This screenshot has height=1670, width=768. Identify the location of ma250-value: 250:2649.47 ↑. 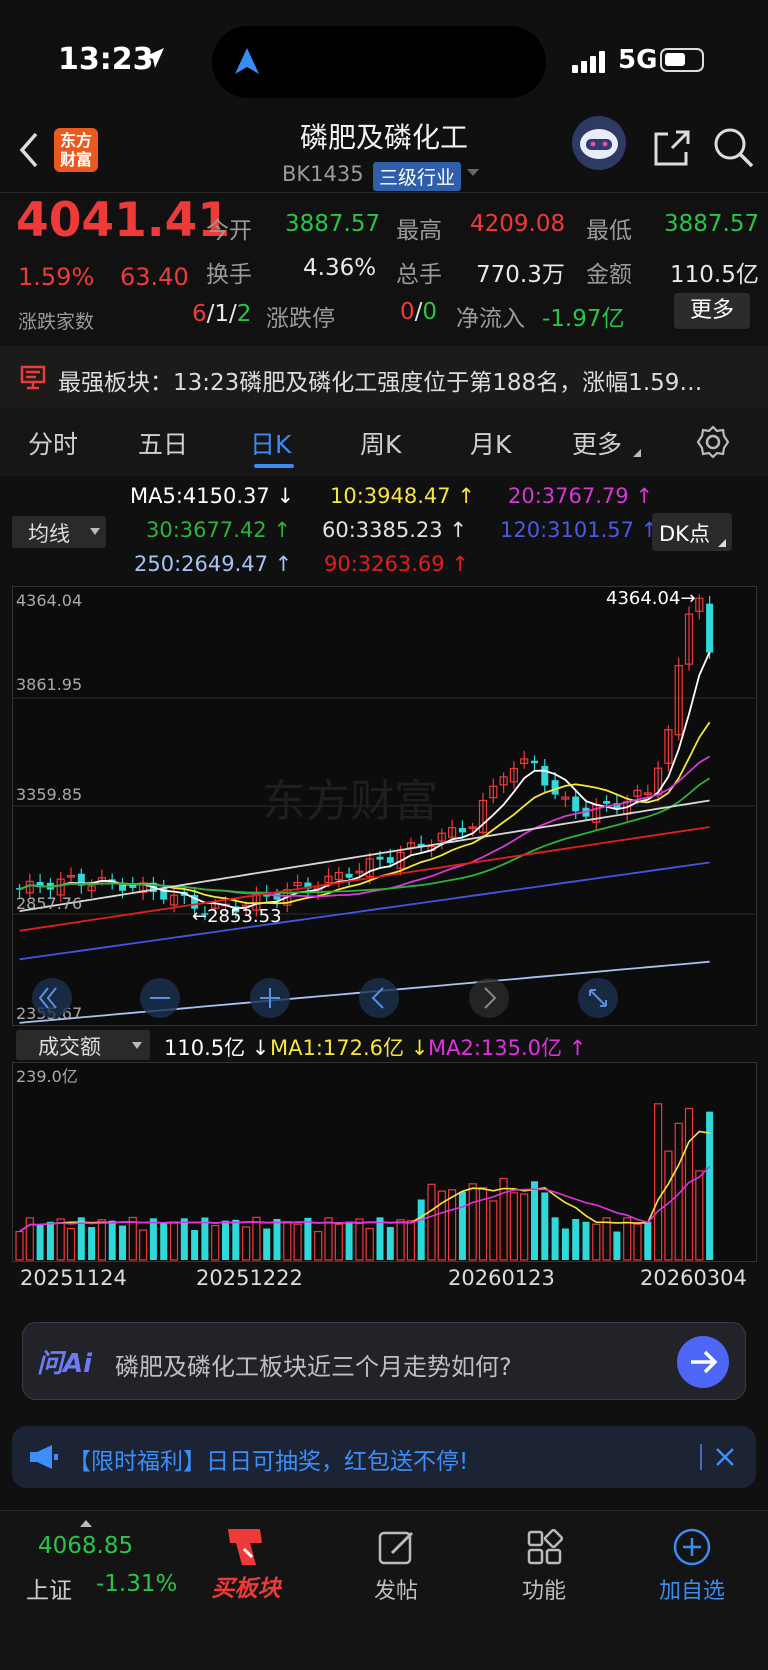
(213, 564).